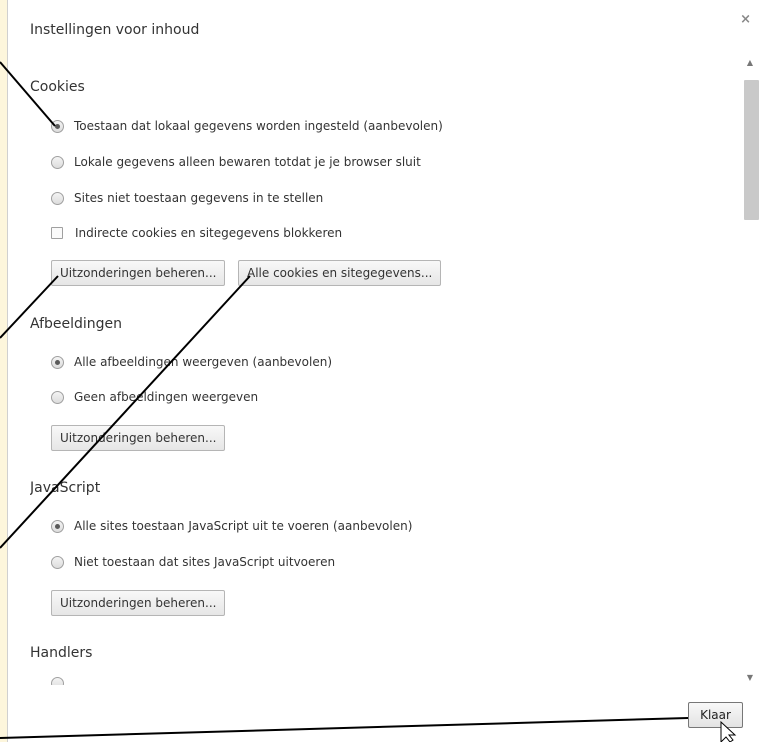 This screenshot has height=742, width=772. Describe the element at coordinates (61, 653) in the screenshot. I see `handlers-heading: Handlers` at that location.